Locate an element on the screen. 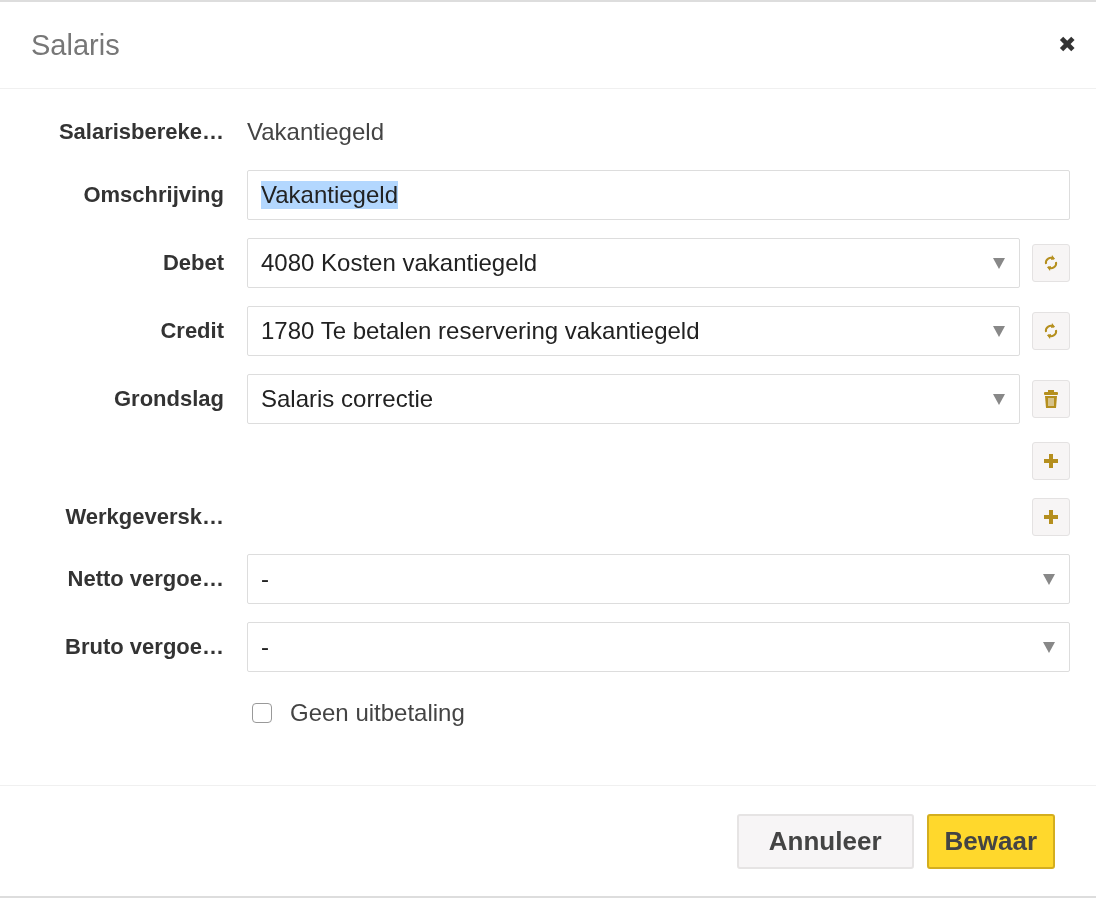 This screenshot has height=898, width=1096. close-button: ✖ is located at coordinates (1067, 45).